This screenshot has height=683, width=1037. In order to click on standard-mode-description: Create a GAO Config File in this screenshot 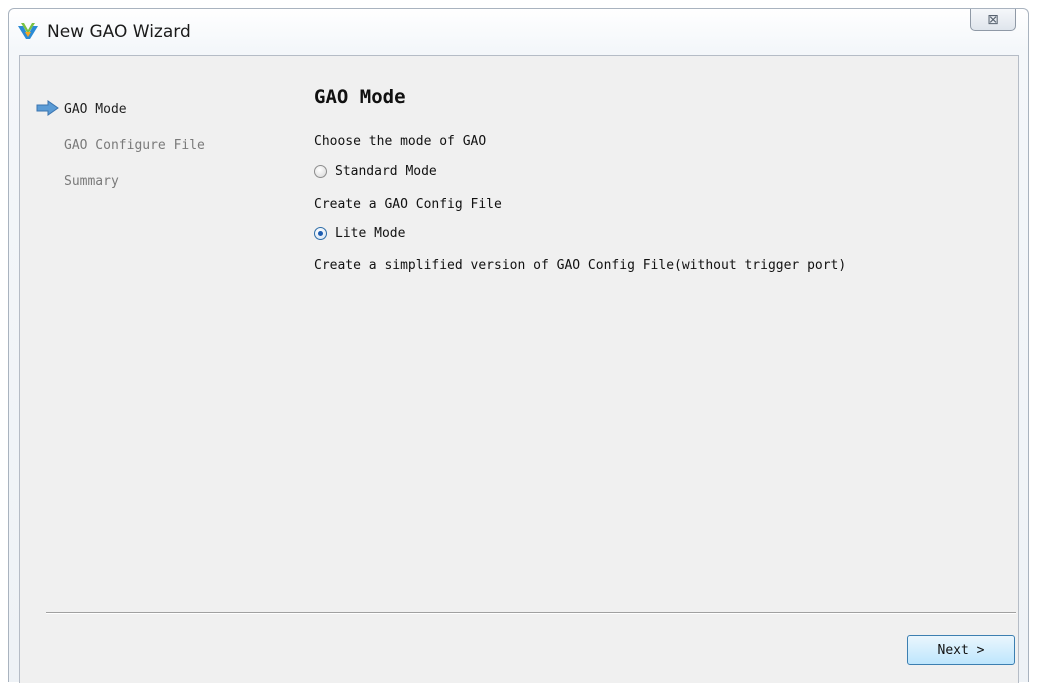, I will do `click(408, 204)`.